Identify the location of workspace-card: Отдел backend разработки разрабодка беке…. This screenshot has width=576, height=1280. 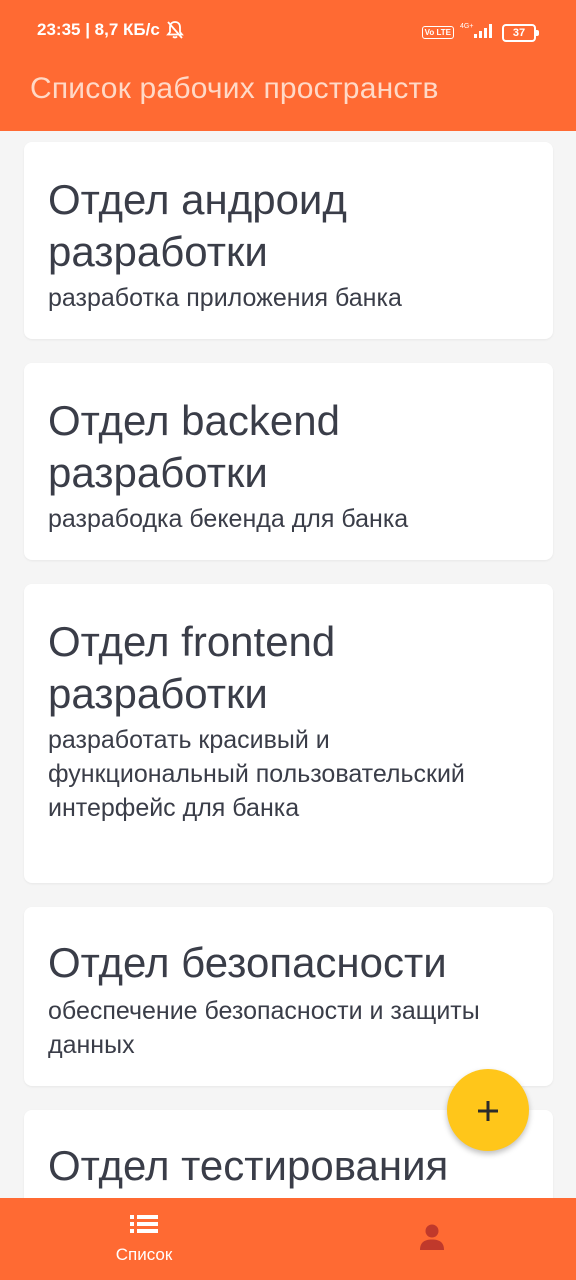
(288, 461).